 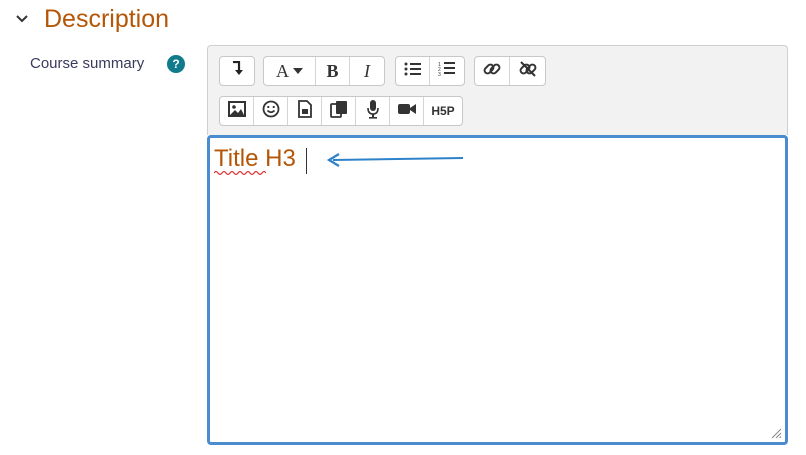 I want to click on toolbar-group-media: H5P, so click(x=341, y=111).